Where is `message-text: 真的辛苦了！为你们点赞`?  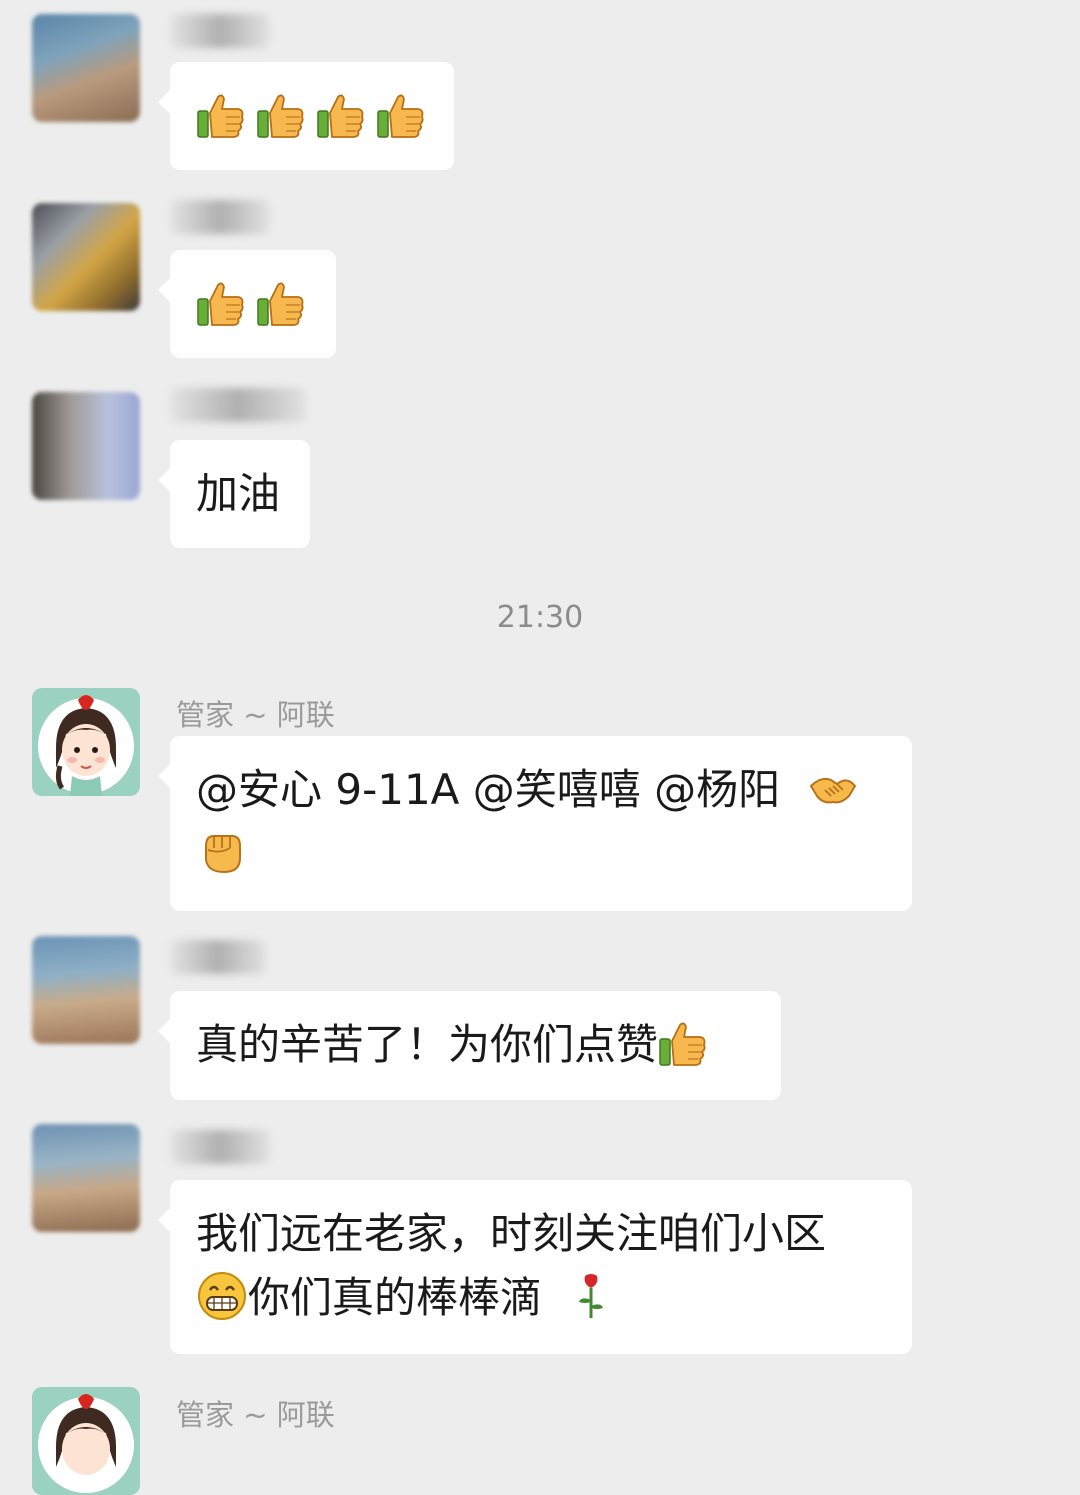
message-text: 真的辛苦了！为你们点赞 is located at coordinates (427, 1044).